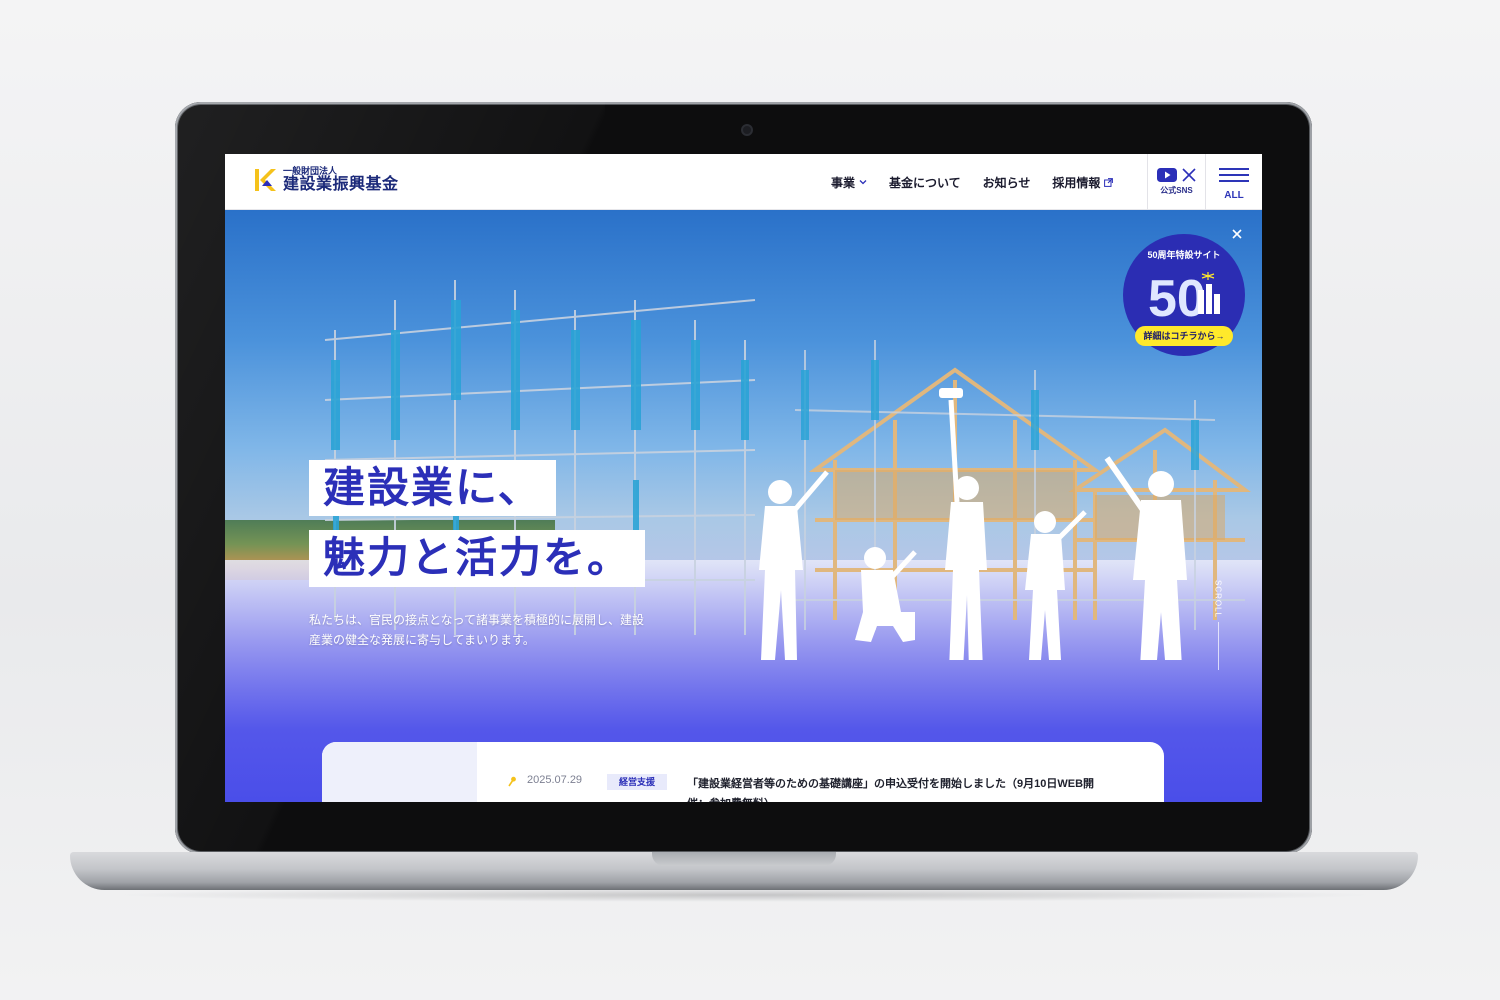 The image size is (1500, 1000). Describe the element at coordinates (1076, 182) in the screenshot. I see `nav-item-label: 採用情報` at that location.